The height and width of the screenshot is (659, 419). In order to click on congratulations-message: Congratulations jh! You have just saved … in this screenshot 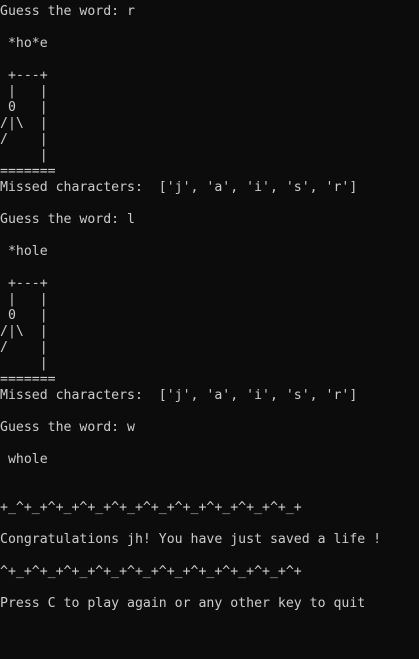, I will do `click(191, 539)`.